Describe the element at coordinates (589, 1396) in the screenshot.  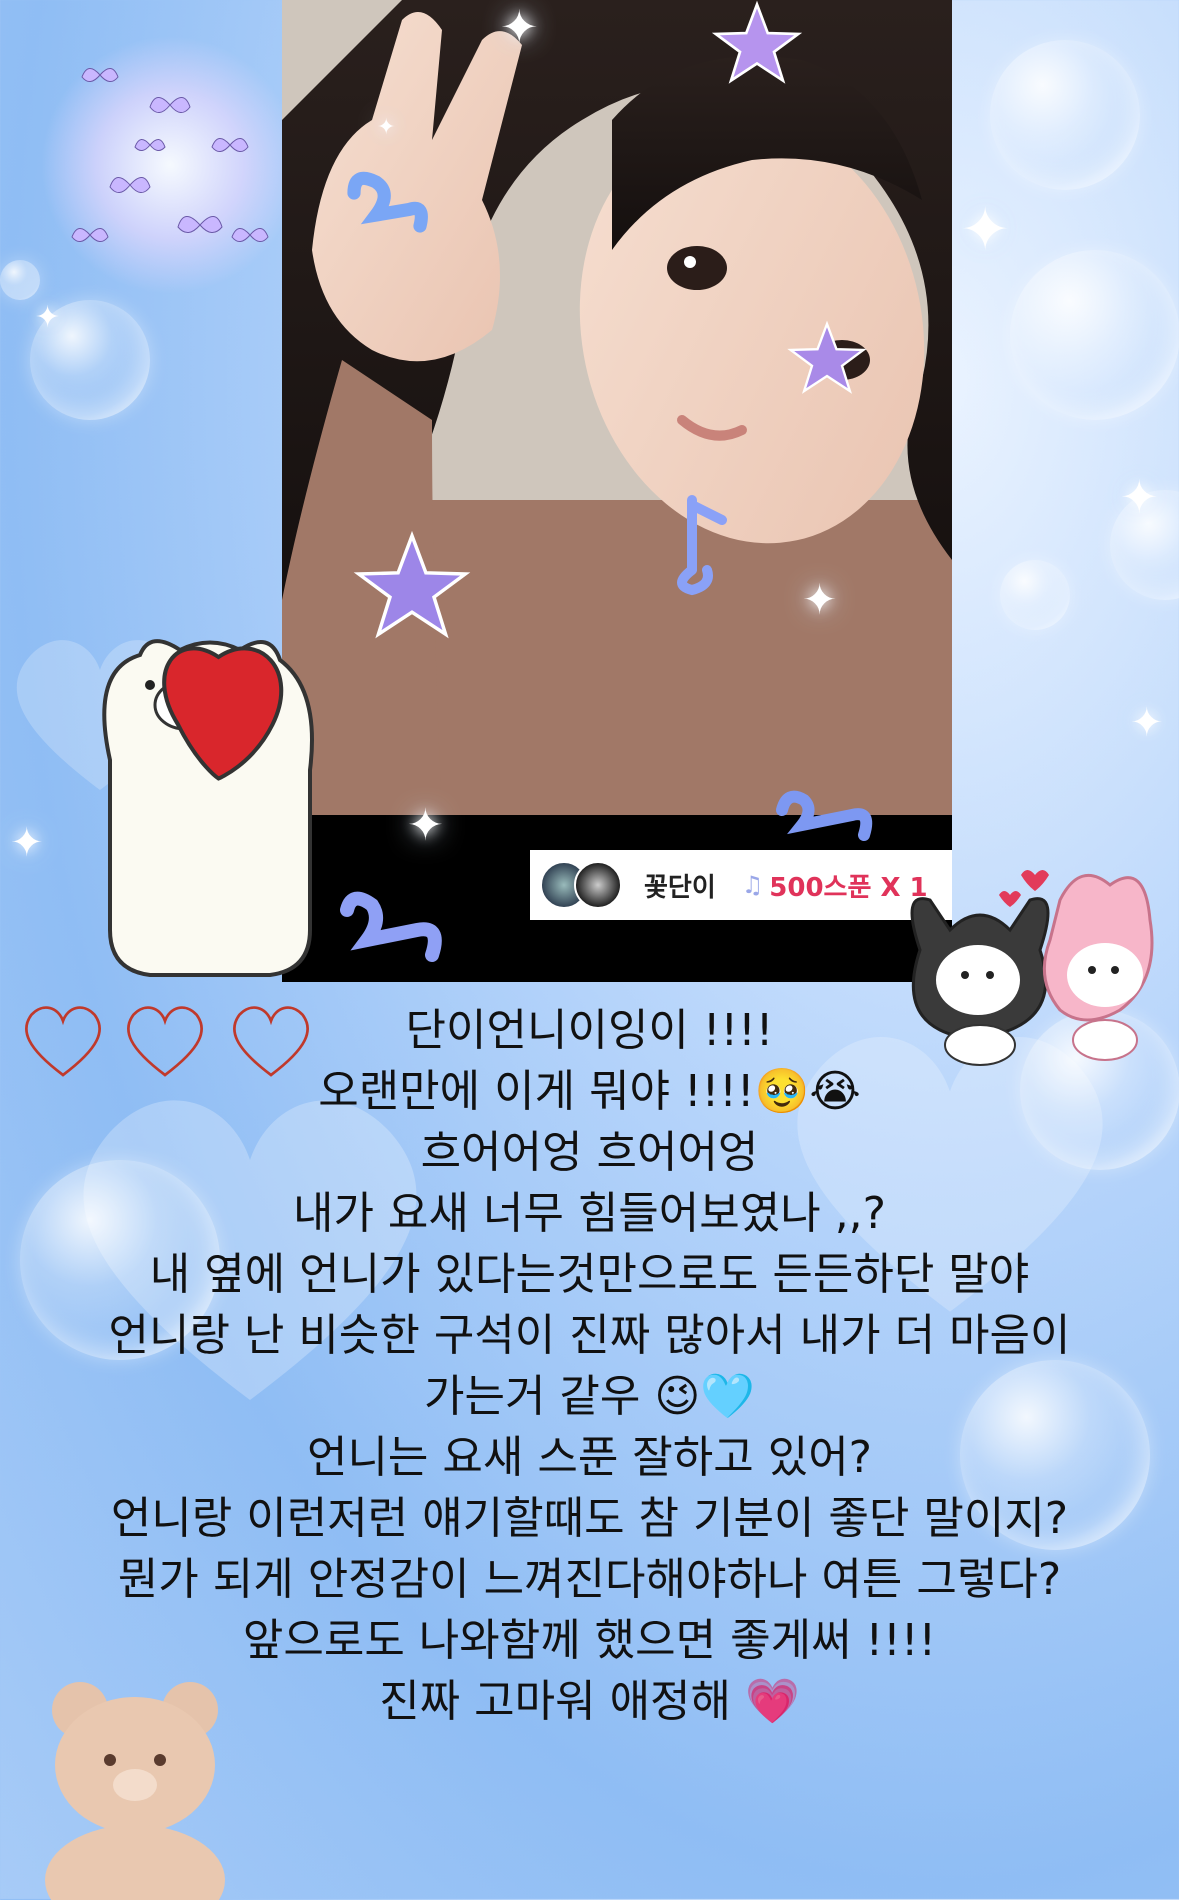
I see `message-line: 가는거 같우 😉🩵` at that location.